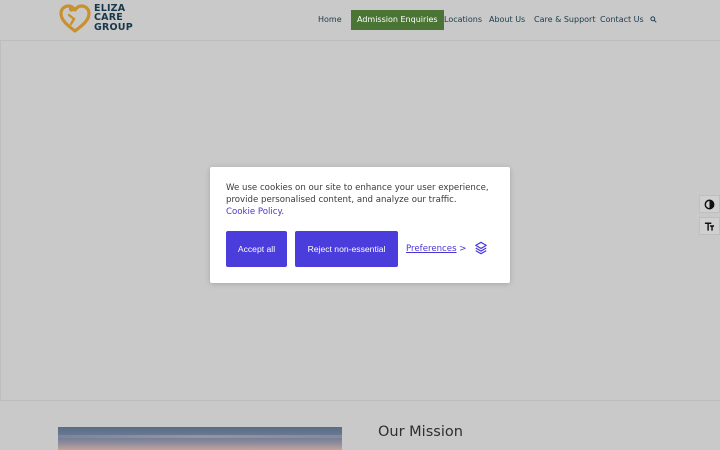  Describe the element at coordinates (0, 220) in the screenshot. I see `hero-border` at that location.